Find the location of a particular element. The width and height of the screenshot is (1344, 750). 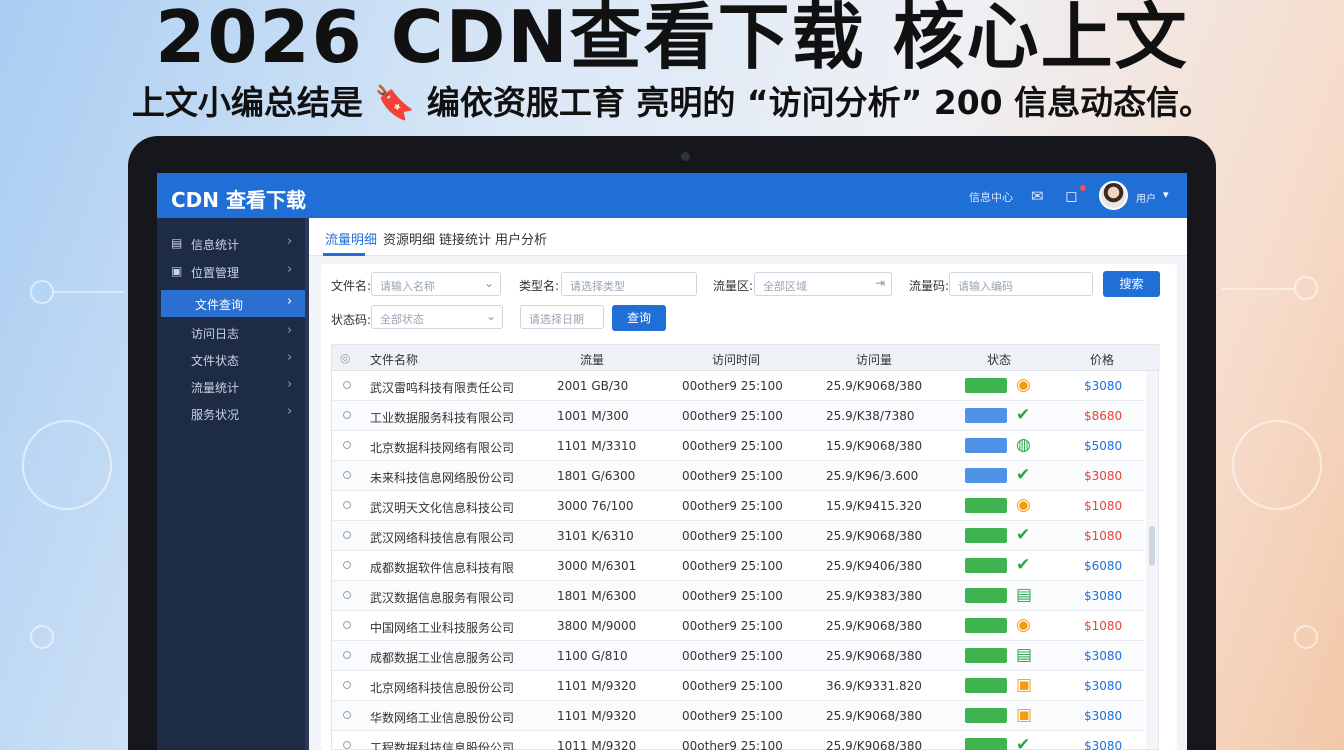

region-select: 全部区域 ⇥ is located at coordinates (823, 284).